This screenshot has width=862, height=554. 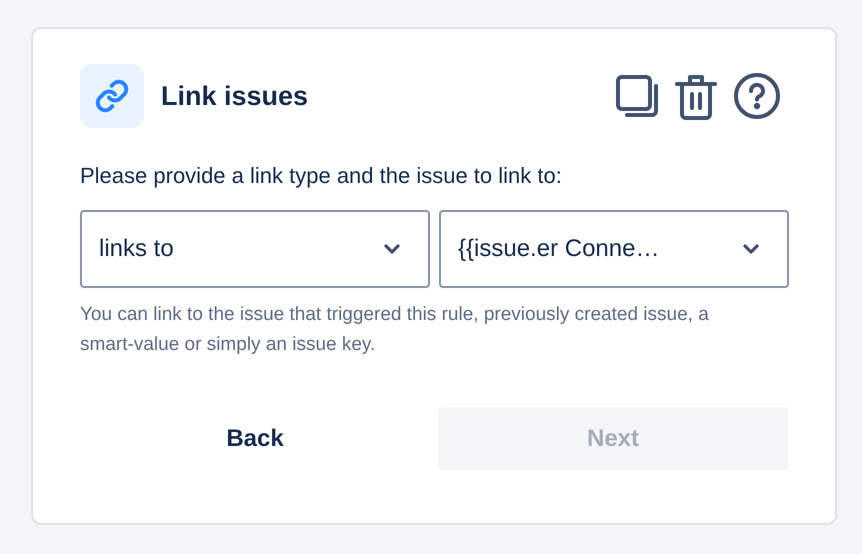 What do you see at coordinates (112, 96) in the screenshot?
I see `link-tile-icon` at bounding box center [112, 96].